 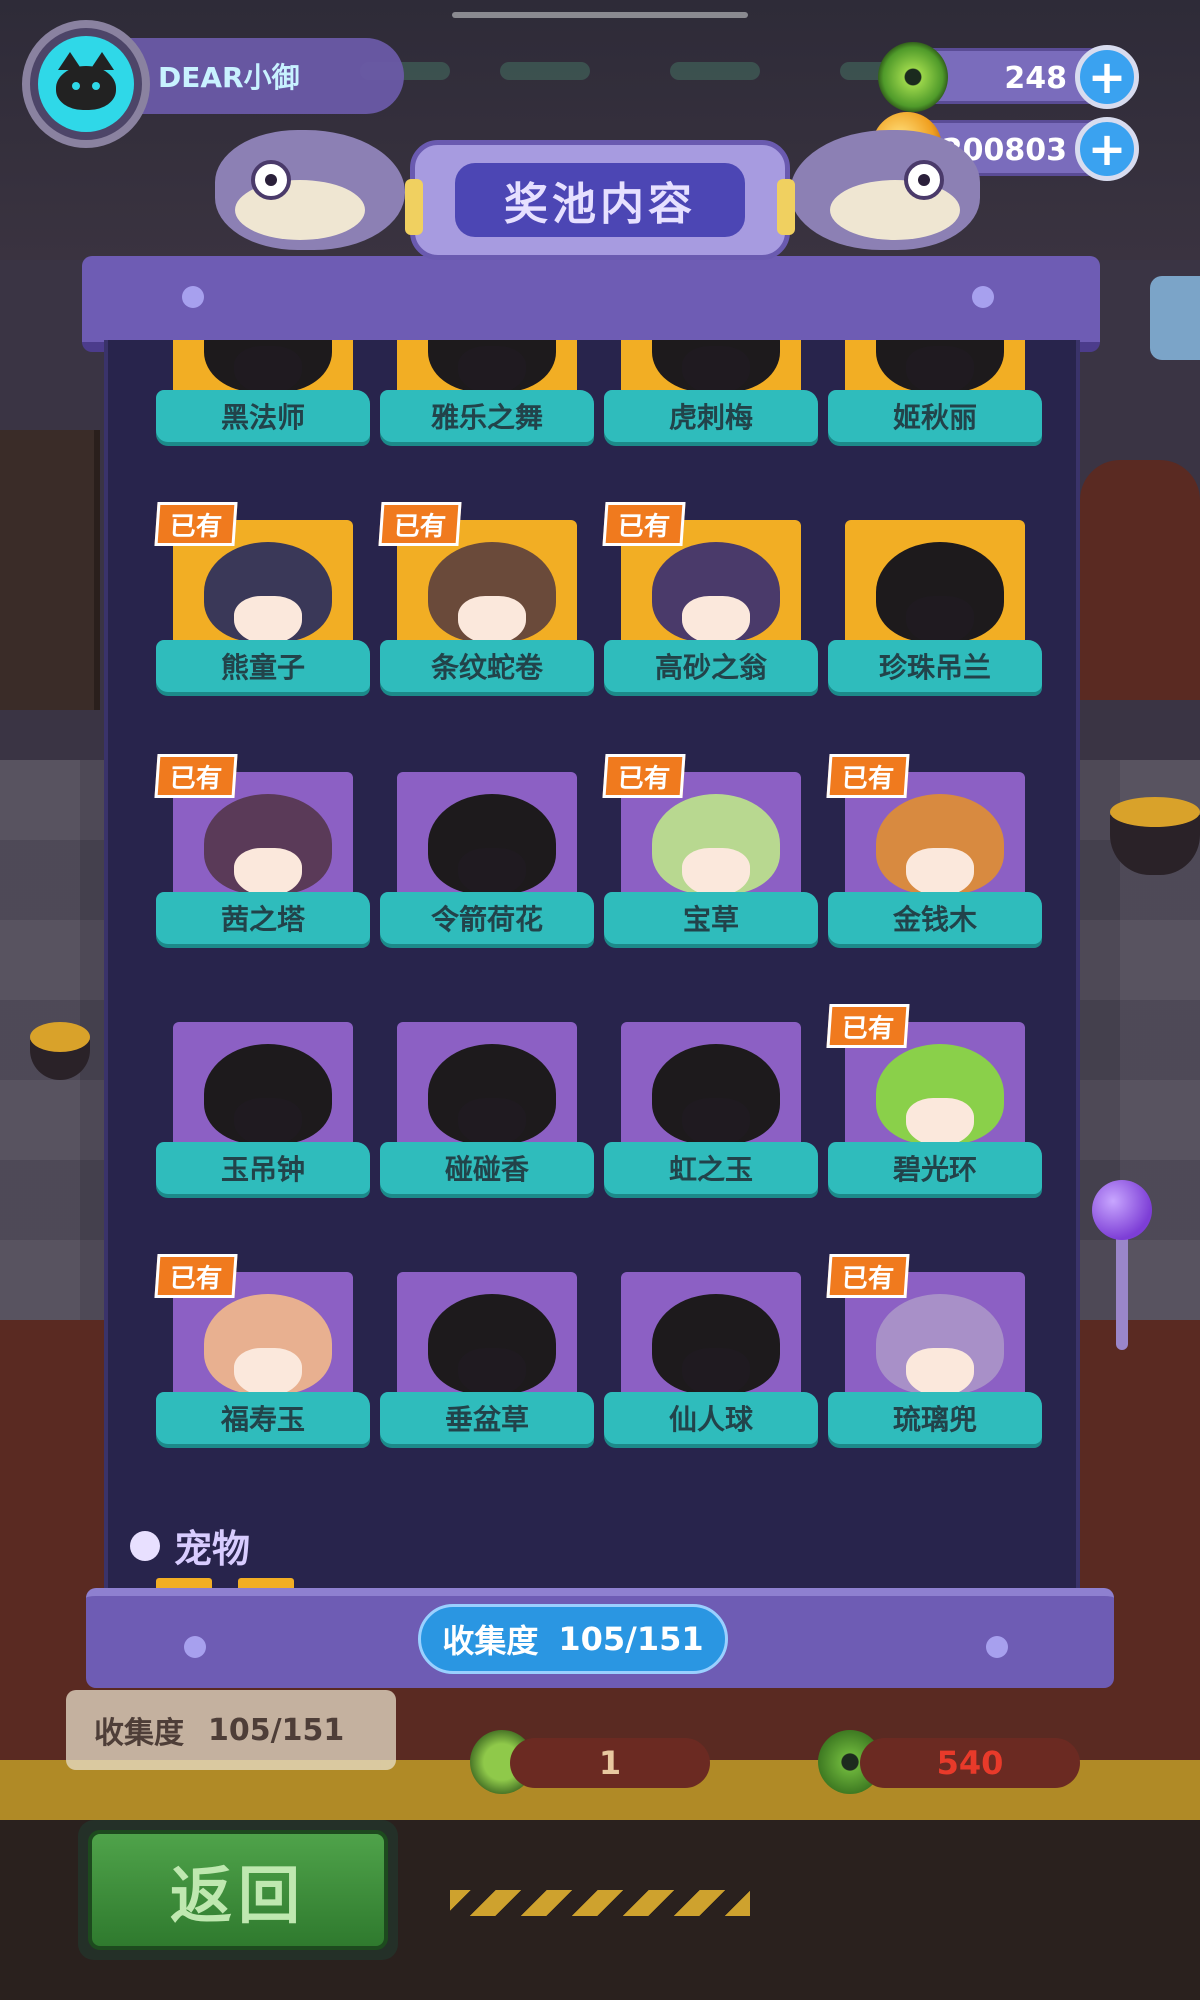 I want to click on back-button: 返回, so click(x=238, y=1890).